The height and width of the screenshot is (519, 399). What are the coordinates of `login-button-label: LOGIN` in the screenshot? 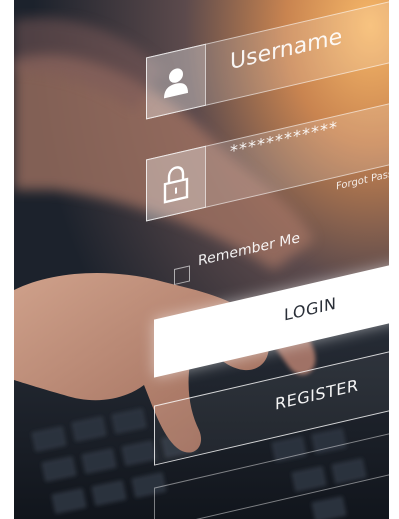 It's located at (310, 309).